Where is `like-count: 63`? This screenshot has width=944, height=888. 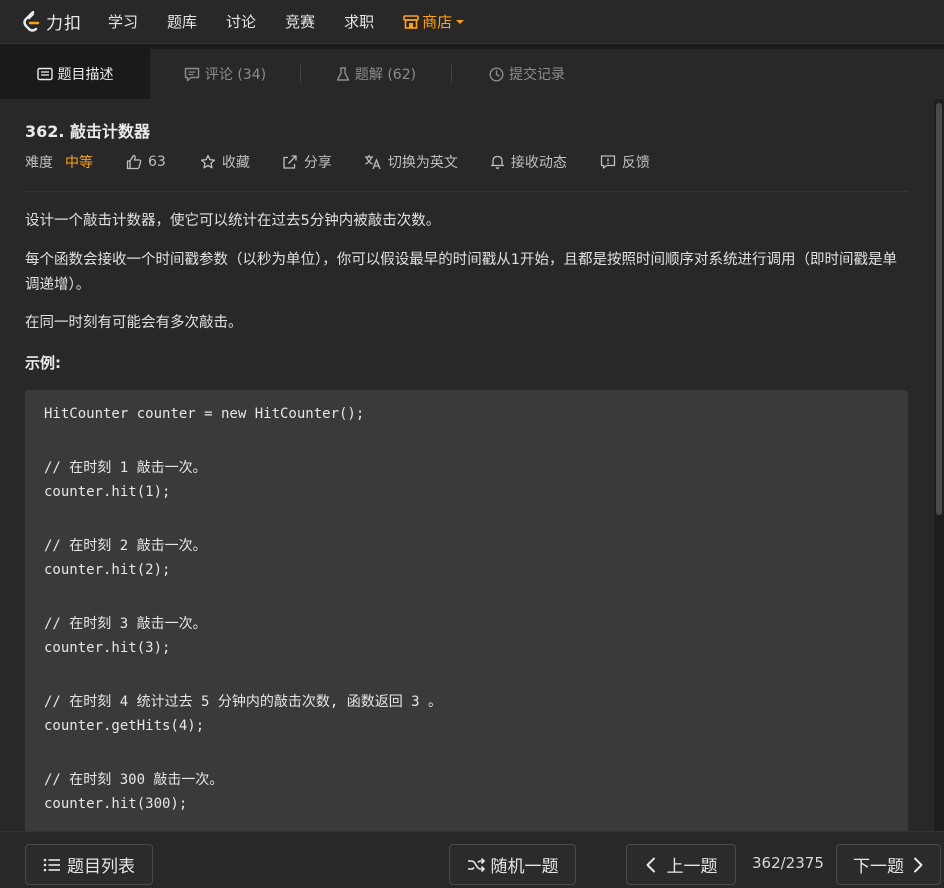 like-count: 63 is located at coordinates (157, 162).